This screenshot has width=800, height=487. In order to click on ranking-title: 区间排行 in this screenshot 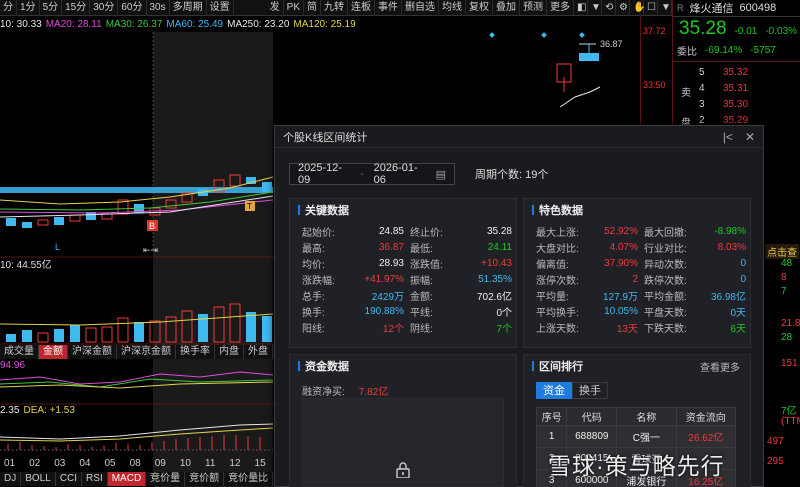, I will do `click(553, 366)`.